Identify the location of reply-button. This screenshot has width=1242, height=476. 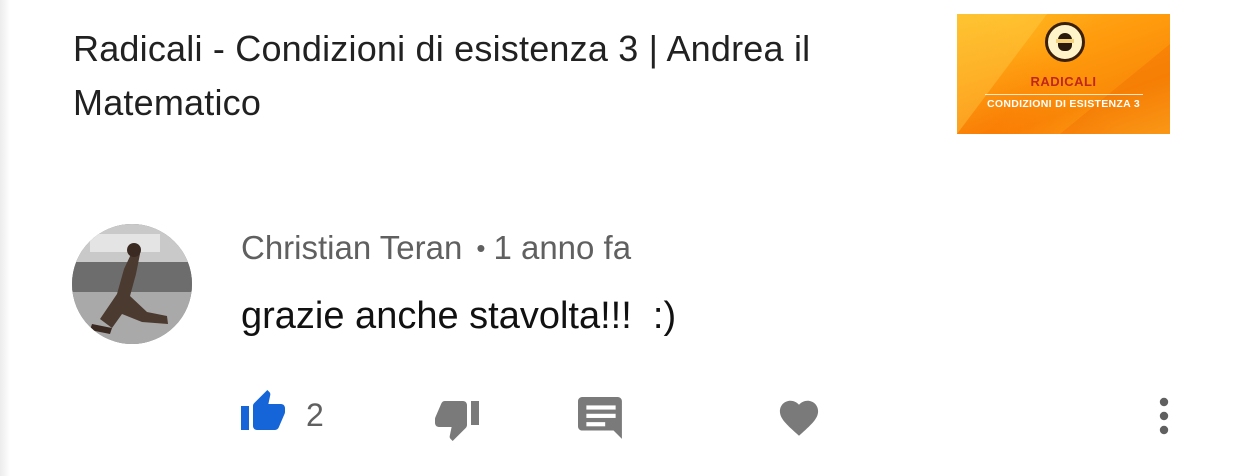
(601, 419).